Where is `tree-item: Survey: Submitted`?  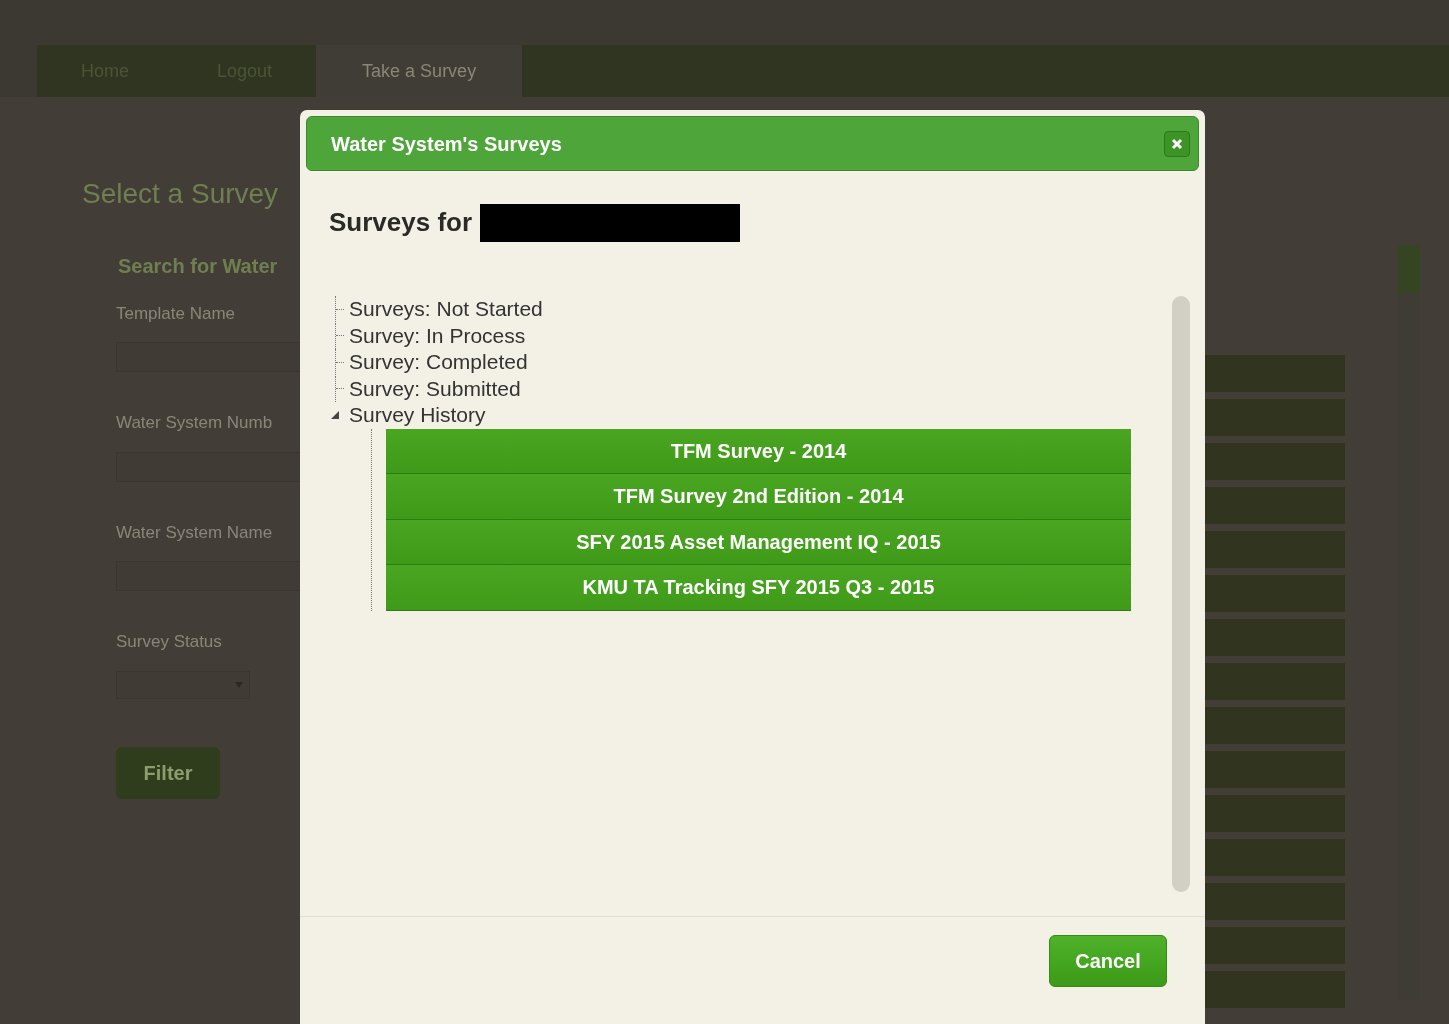
tree-item: Survey: Submitted is located at coordinates (435, 388).